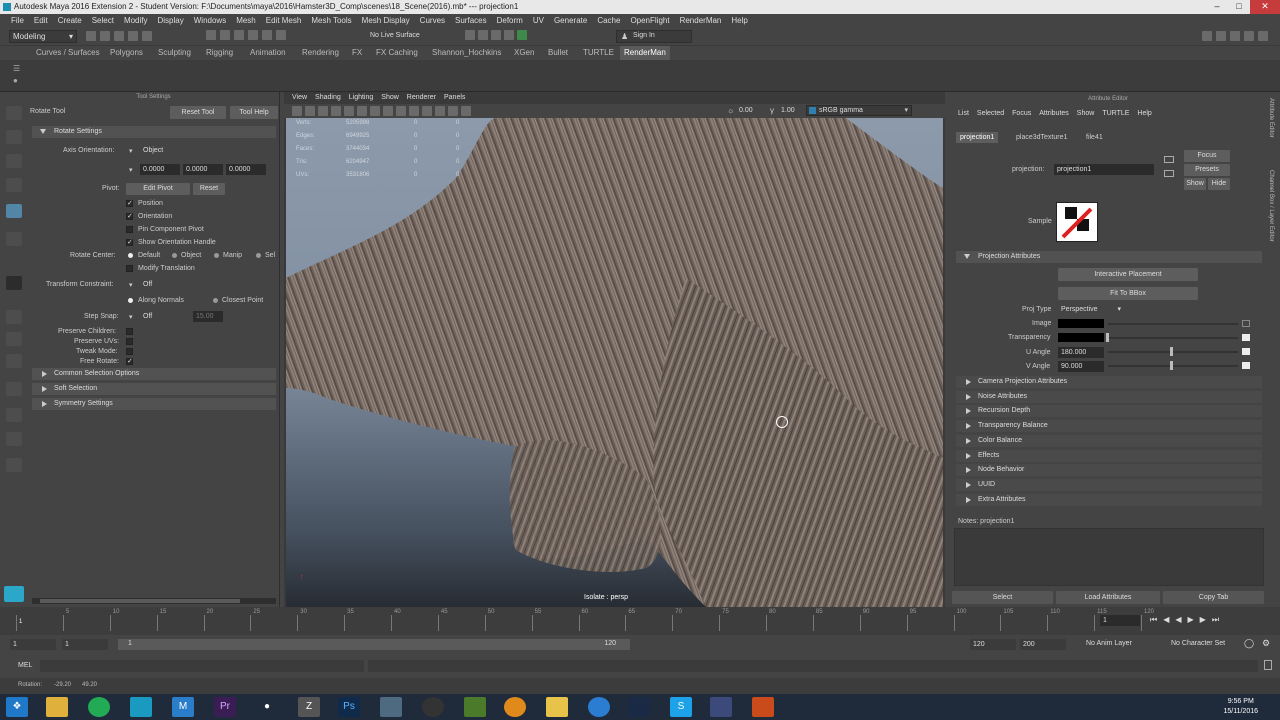 This screenshot has height=720, width=1280. What do you see at coordinates (328, 98) in the screenshot?
I see `viewport-menu-shading: Shading` at bounding box center [328, 98].